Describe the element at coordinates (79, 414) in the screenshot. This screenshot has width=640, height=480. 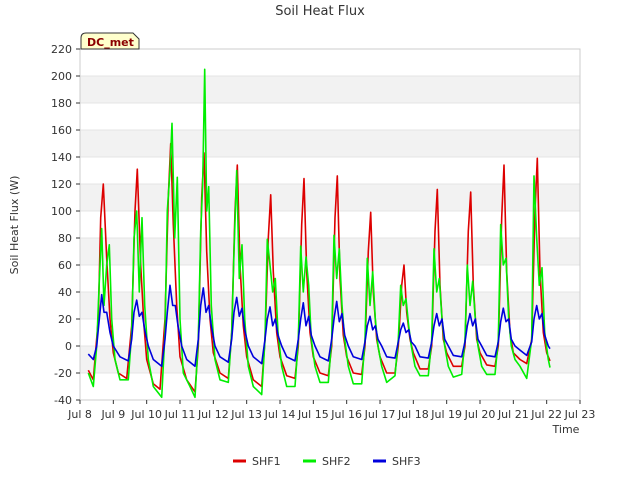
I see `x-tick-label: Jul 8` at that location.